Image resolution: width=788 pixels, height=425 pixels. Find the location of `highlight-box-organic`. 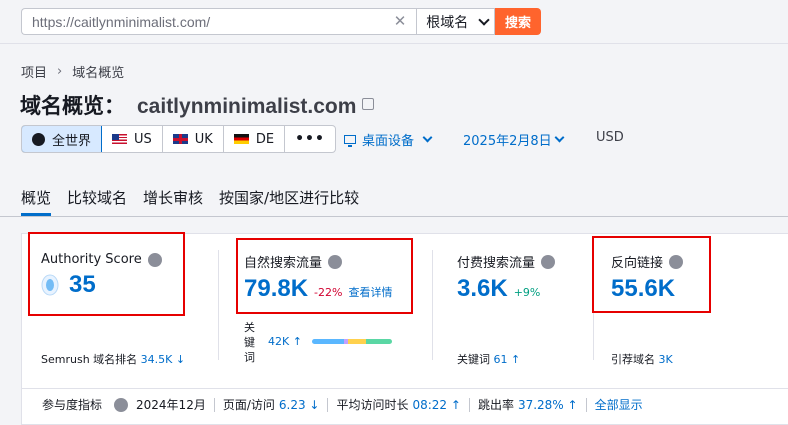

highlight-box-organic is located at coordinates (324, 276).